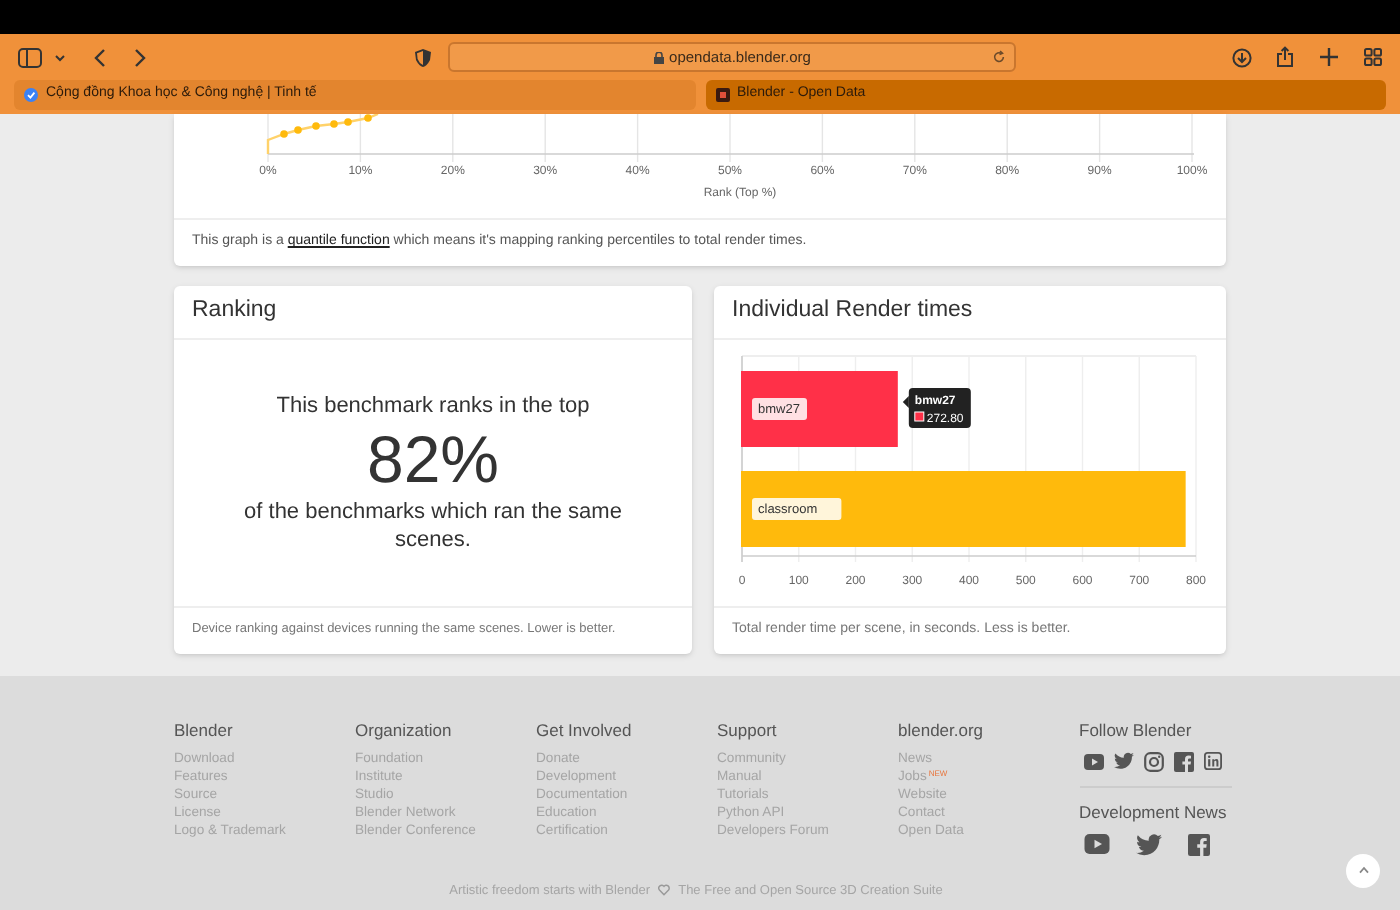  What do you see at coordinates (204, 730) in the screenshot?
I see `footer-heading: Blender` at bounding box center [204, 730].